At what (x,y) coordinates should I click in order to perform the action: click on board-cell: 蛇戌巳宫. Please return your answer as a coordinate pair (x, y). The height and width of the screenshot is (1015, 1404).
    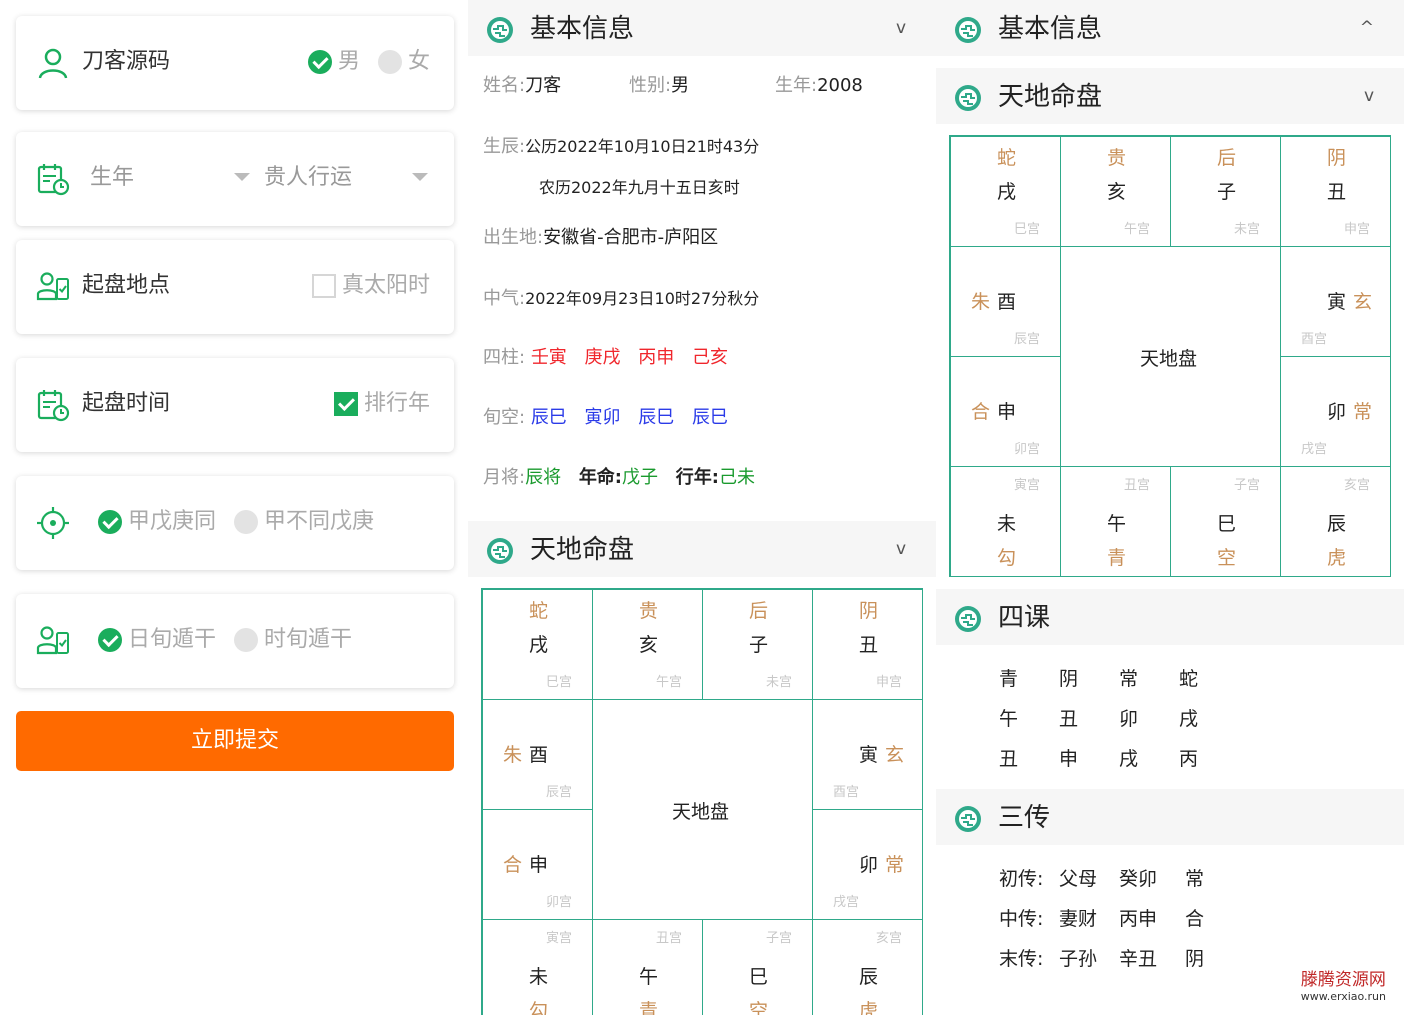
    Looking at the image, I should click on (537, 644).